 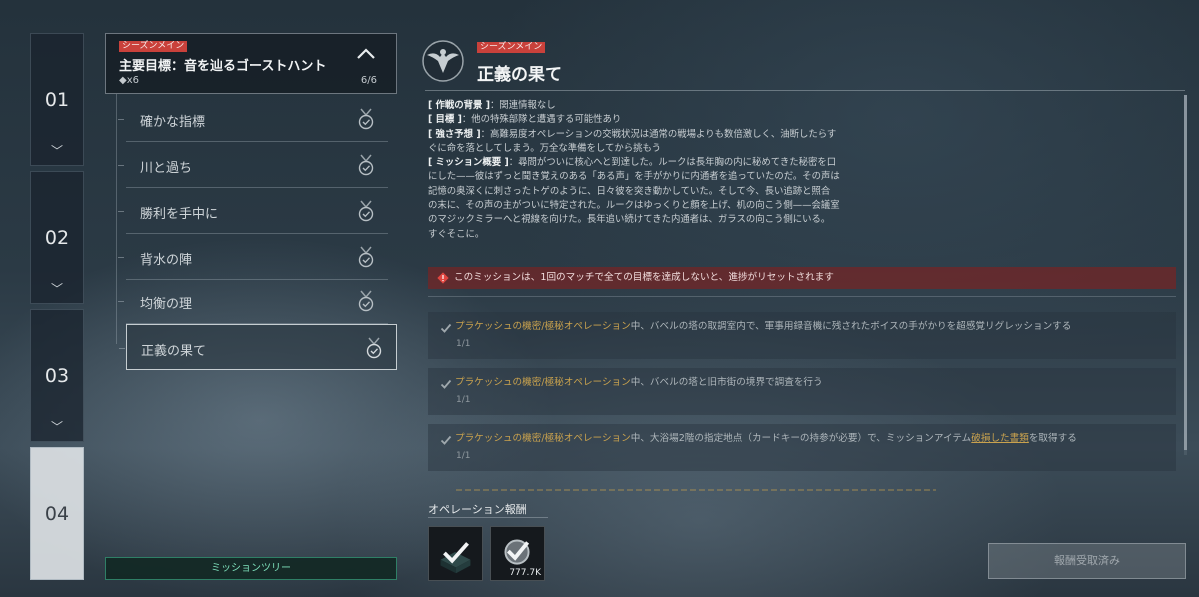 I want to click on description-line: すぐそこに。, so click(x=663, y=235).